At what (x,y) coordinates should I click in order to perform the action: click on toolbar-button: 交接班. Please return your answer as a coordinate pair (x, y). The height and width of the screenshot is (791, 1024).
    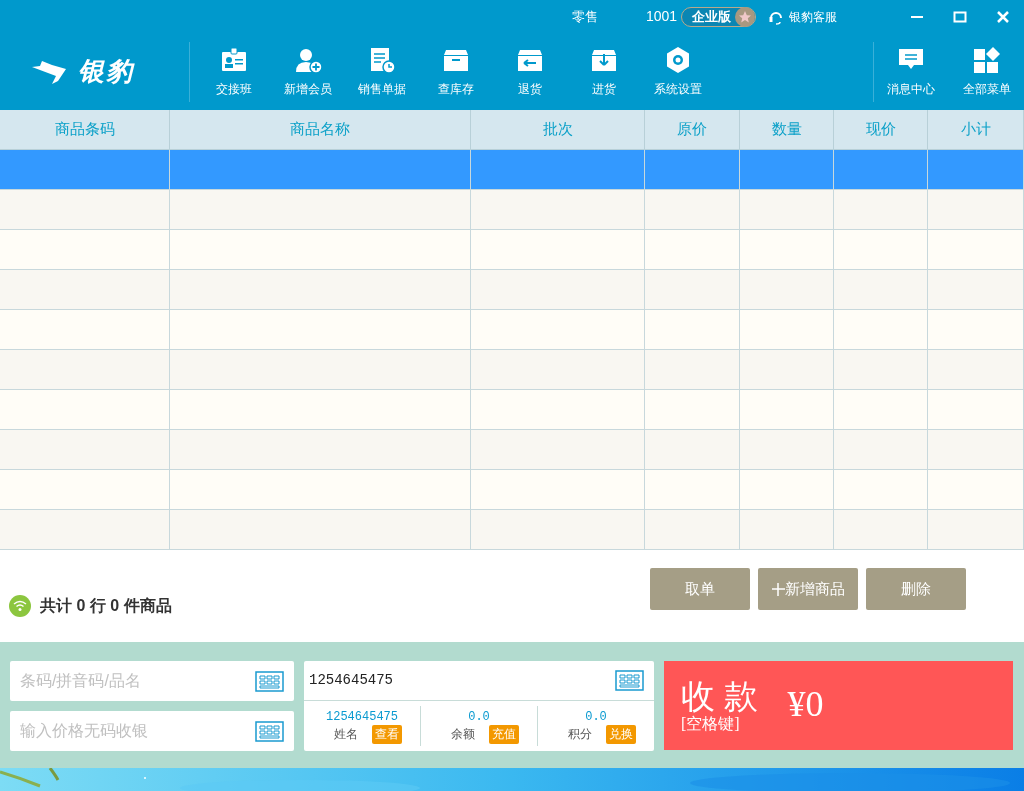
    Looking at the image, I should click on (234, 71).